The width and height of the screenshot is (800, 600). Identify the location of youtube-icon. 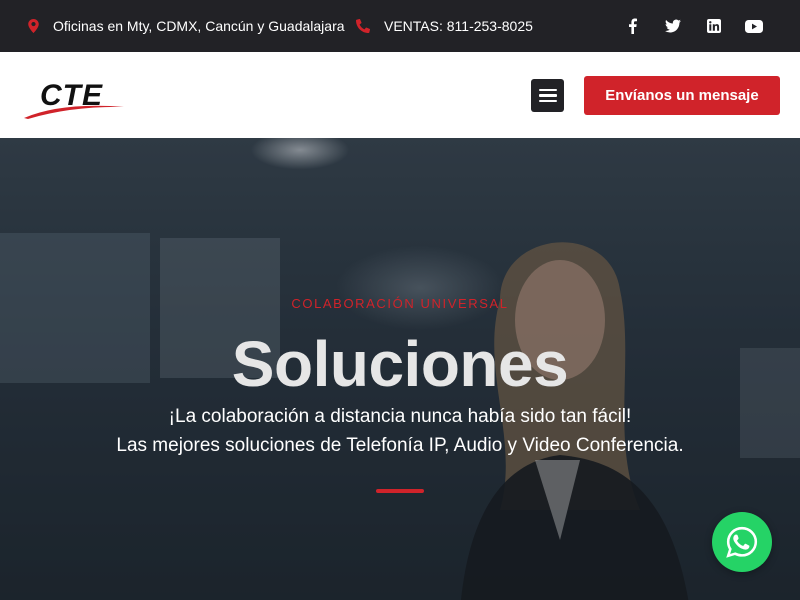
(754, 26).